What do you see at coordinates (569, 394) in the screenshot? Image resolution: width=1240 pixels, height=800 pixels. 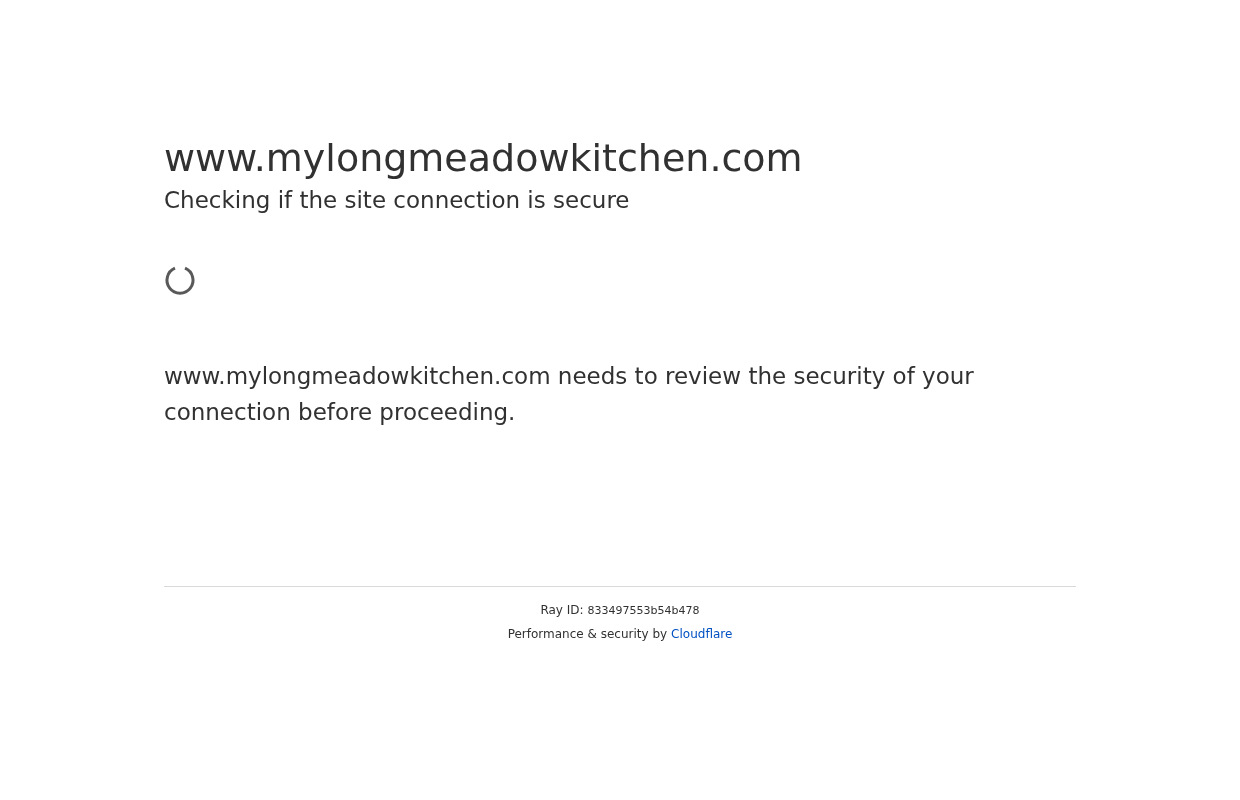 I see `security-message: www.mylongmeadowkitchen.com needs to review the security of your connection before proceeding.` at bounding box center [569, 394].